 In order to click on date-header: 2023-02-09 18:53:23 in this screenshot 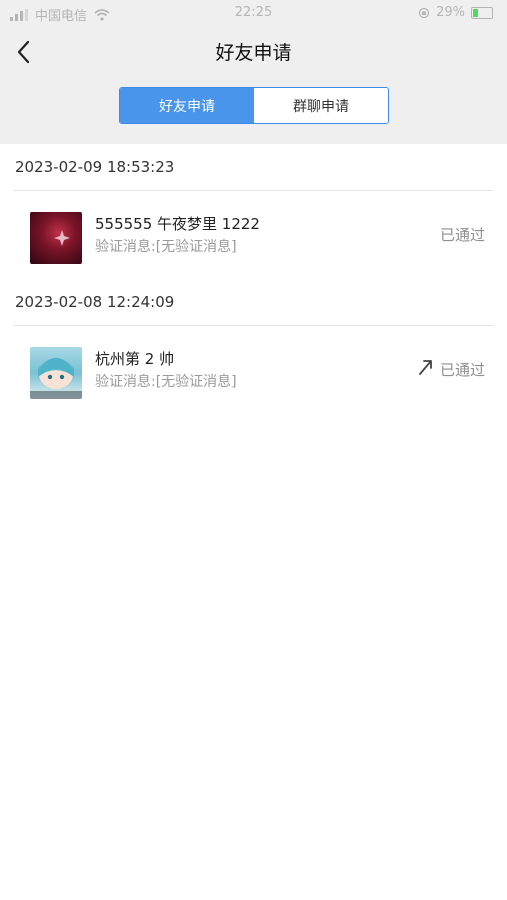, I will do `click(95, 167)`.